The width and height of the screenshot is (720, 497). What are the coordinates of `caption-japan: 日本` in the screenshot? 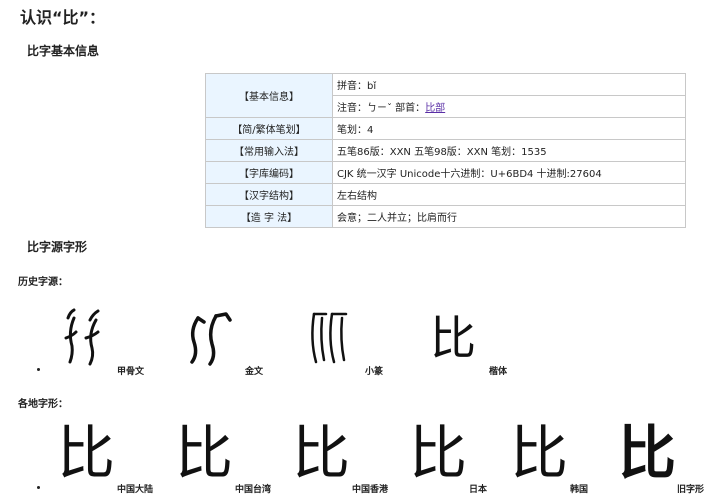 It's located at (478, 490).